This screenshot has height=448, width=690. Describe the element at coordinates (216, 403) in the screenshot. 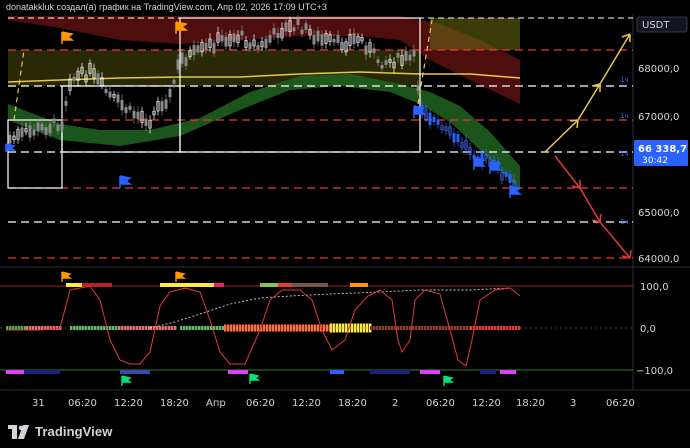

I see `time-tick: Апр` at that location.